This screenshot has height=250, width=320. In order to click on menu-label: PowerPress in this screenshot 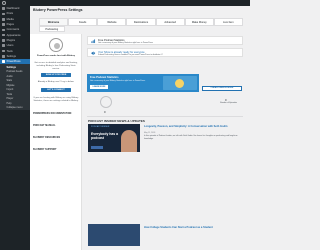, I will do `click(13, 62)`.